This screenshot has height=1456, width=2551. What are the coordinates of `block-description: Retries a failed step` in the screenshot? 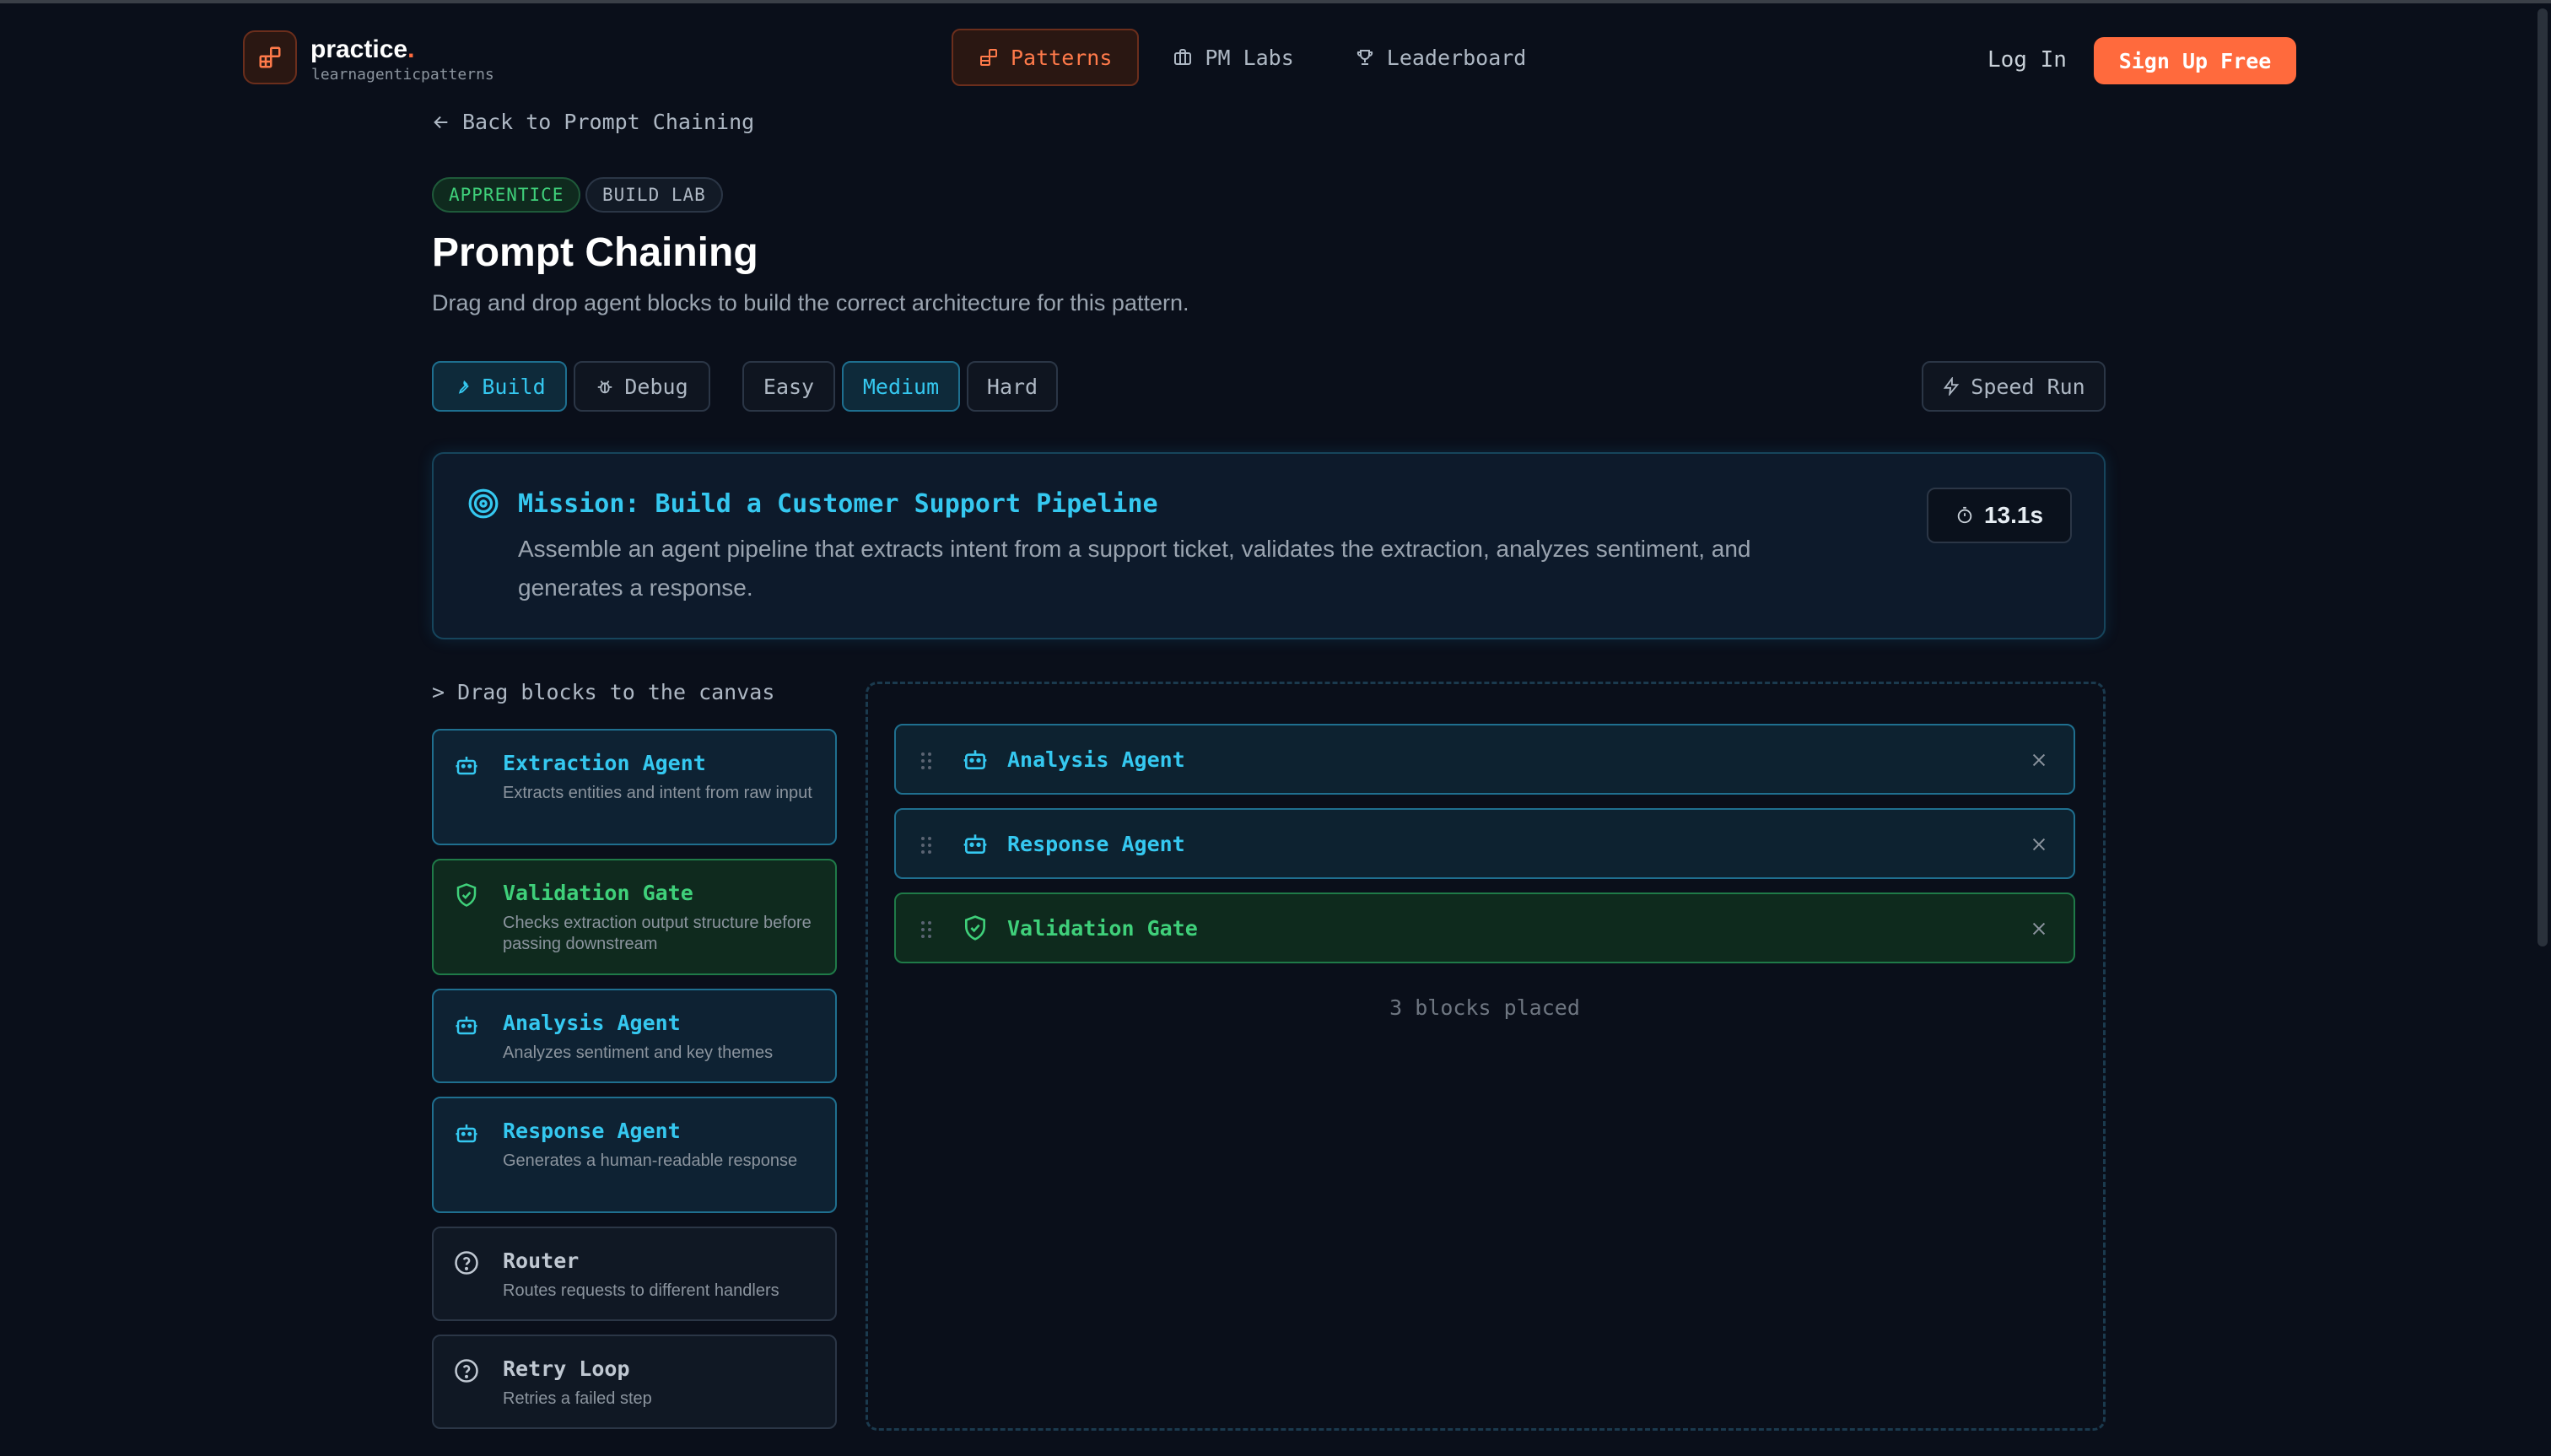 It's located at (577, 1399).